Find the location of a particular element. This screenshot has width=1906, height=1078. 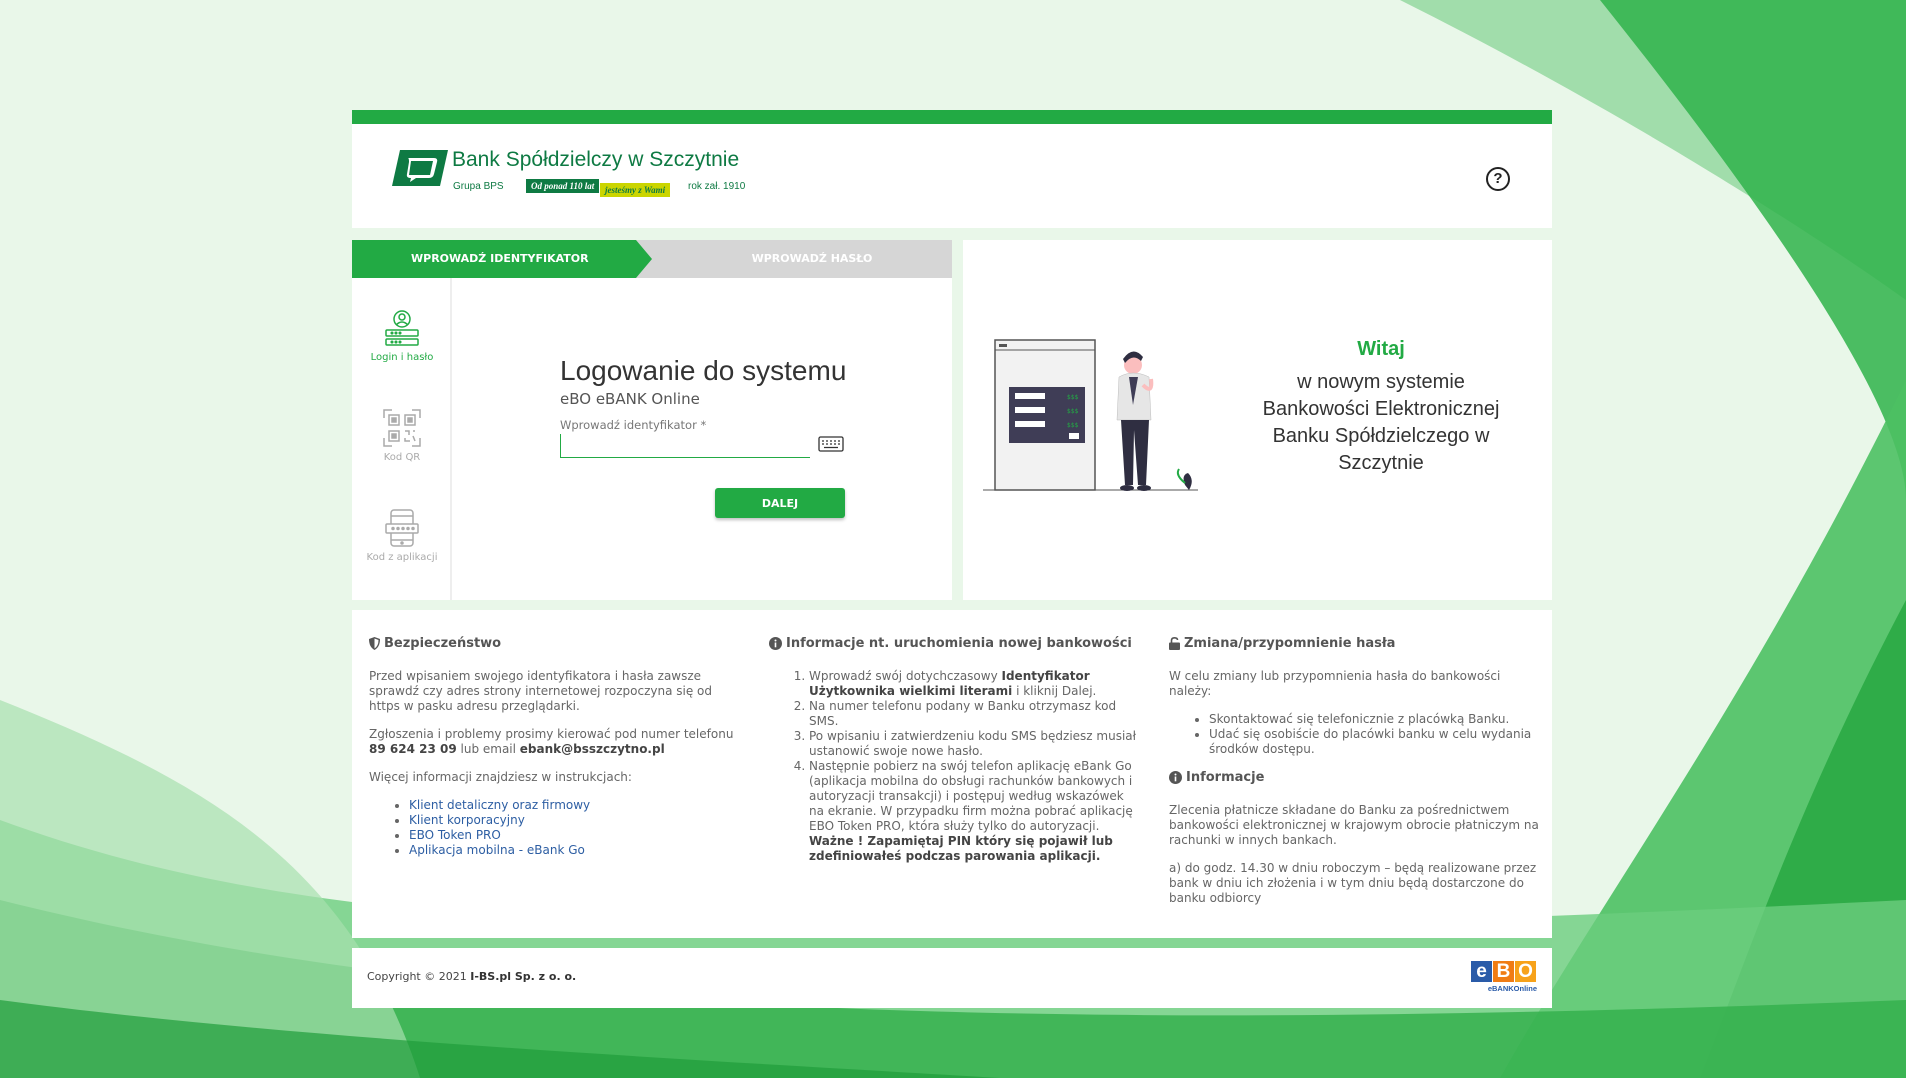

password-heading: Zmiana/przypomnienie hasła is located at coordinates (1354, 643).